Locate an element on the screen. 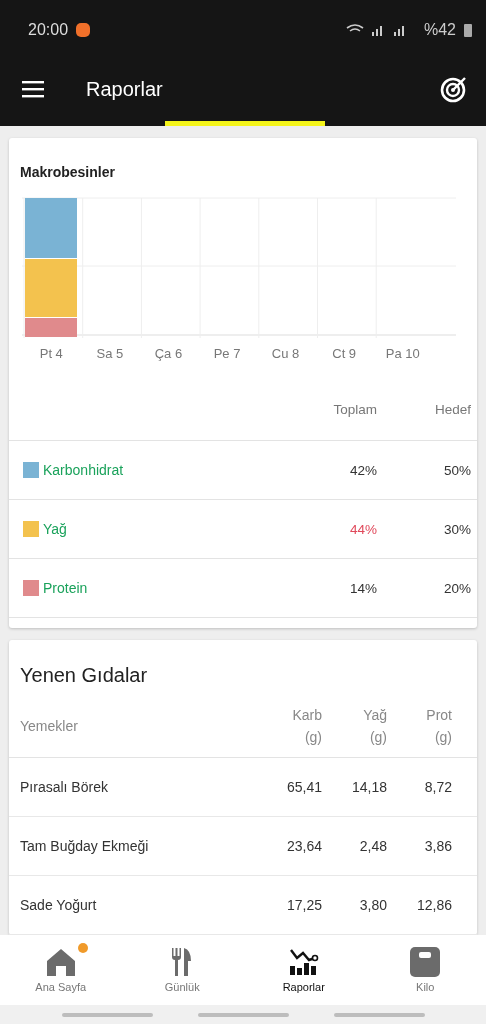 The width and height of the screenshot is (486, 1024). nav-tab: Kilo is located at coordinates (425, 970).